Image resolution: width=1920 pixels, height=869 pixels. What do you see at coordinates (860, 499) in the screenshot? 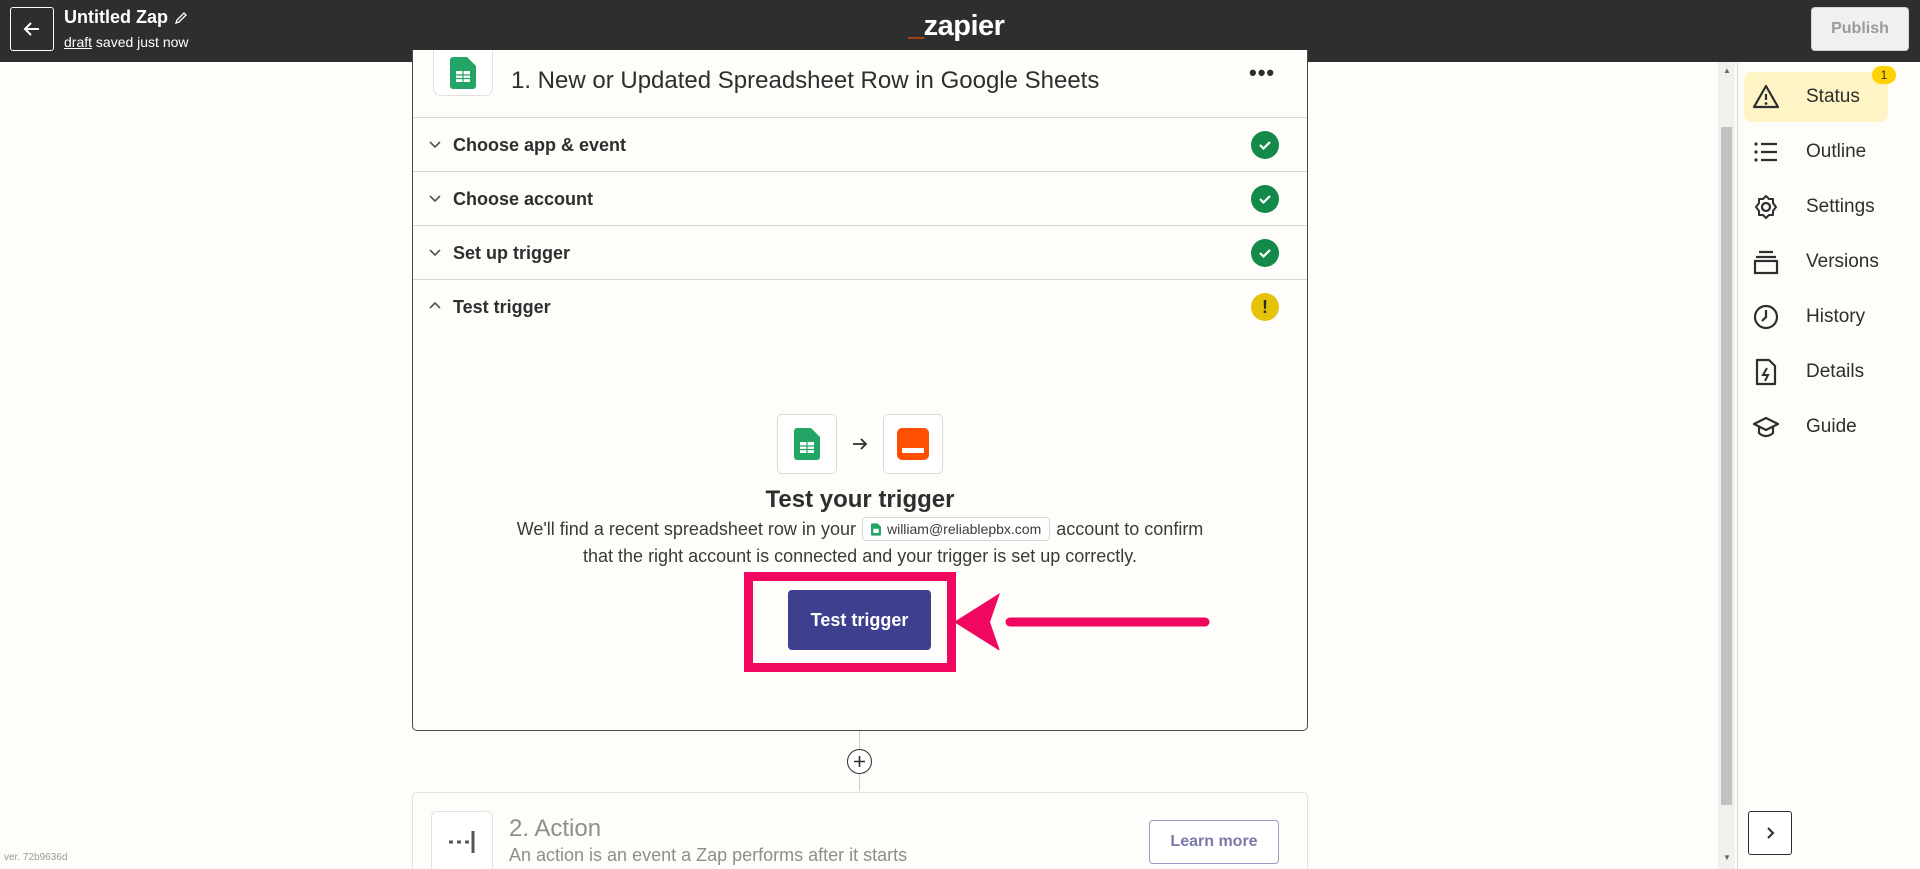
I see `test-heading: Test your trigger` at bounding box center [860, 499].